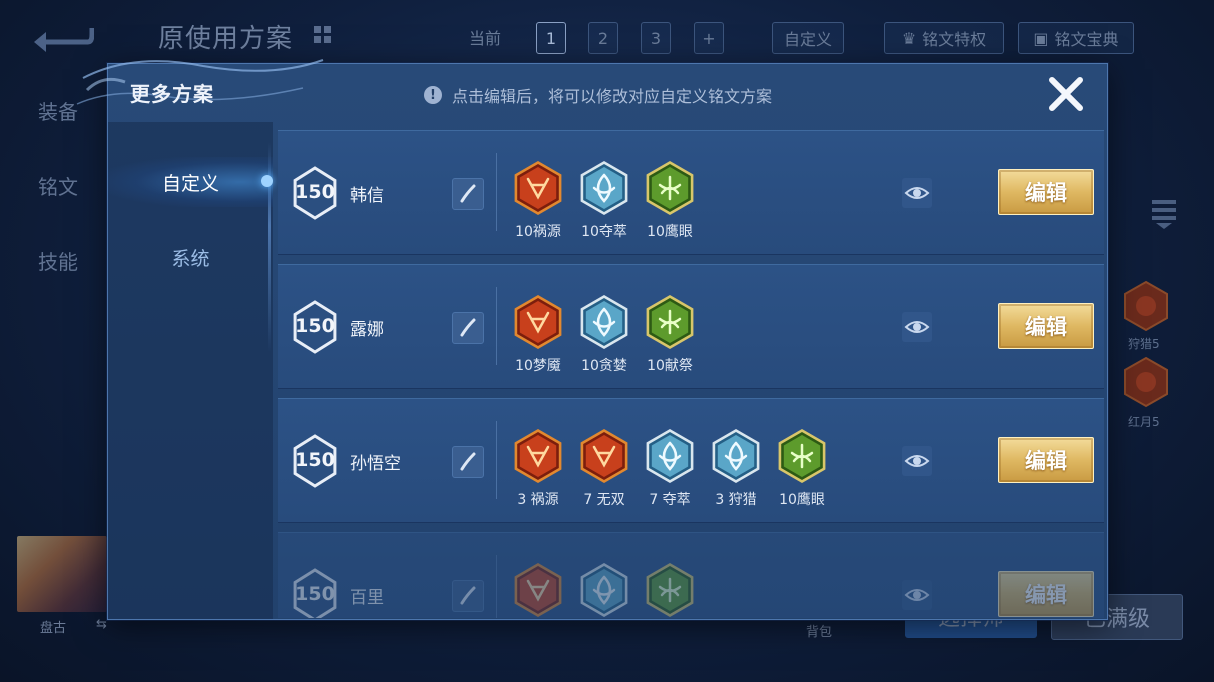 This screenshot has height=682, width=1214. I want to click on rune-item: 7 夺萃, so click(670, 468).